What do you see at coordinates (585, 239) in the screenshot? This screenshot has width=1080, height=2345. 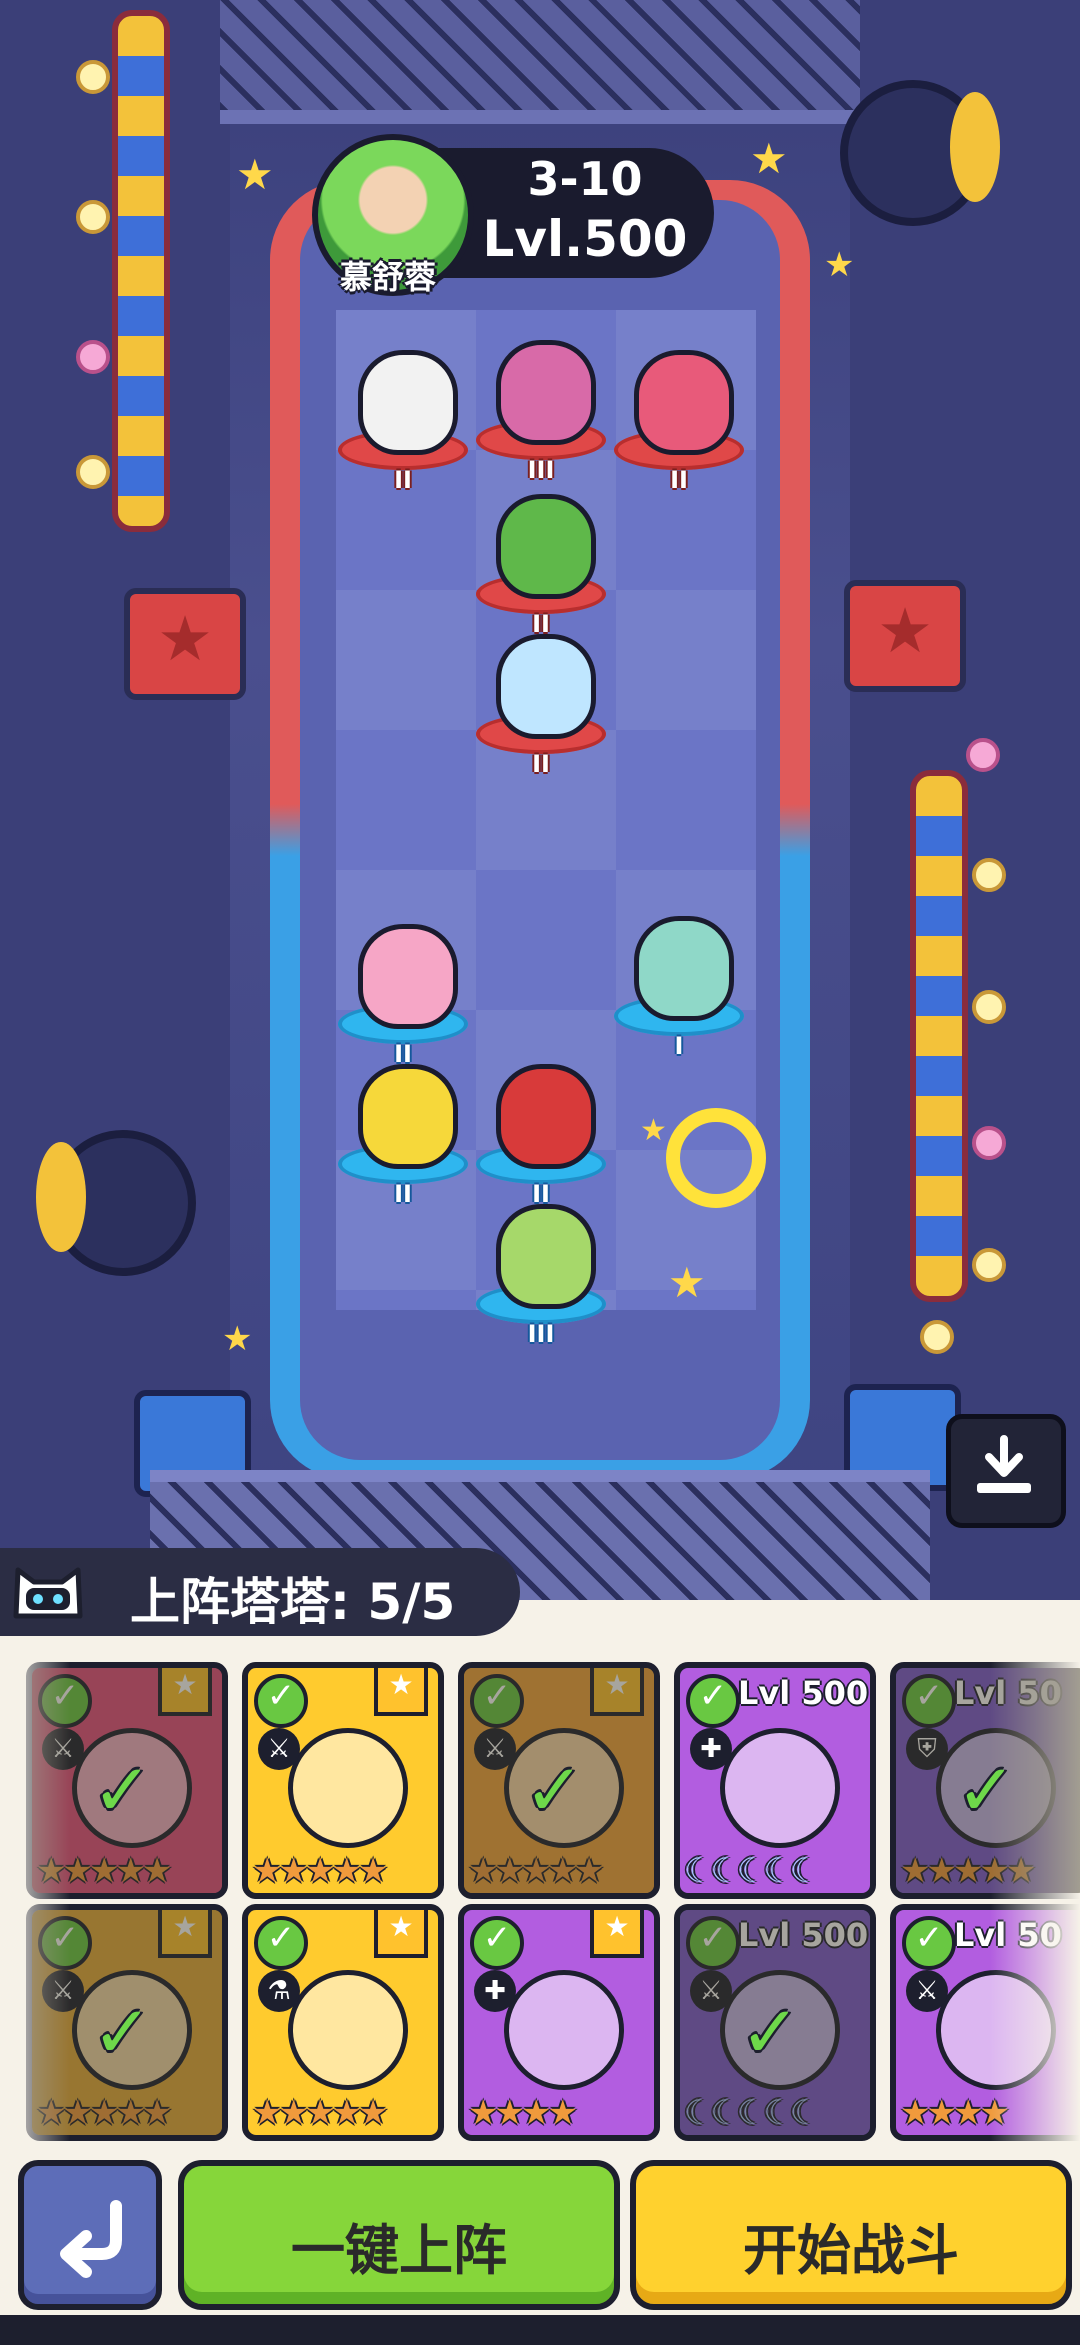 I see `opponent-level: Lvl.500` at bounding box center [585, 239].